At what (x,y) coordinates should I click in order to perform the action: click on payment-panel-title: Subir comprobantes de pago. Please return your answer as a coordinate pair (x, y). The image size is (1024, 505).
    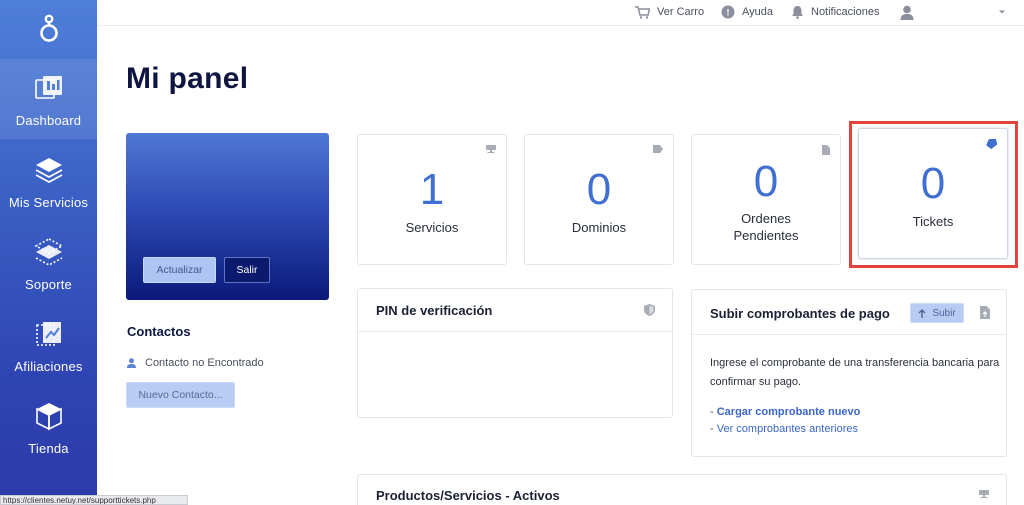
    Looking at the image, I should click on (800, 313).